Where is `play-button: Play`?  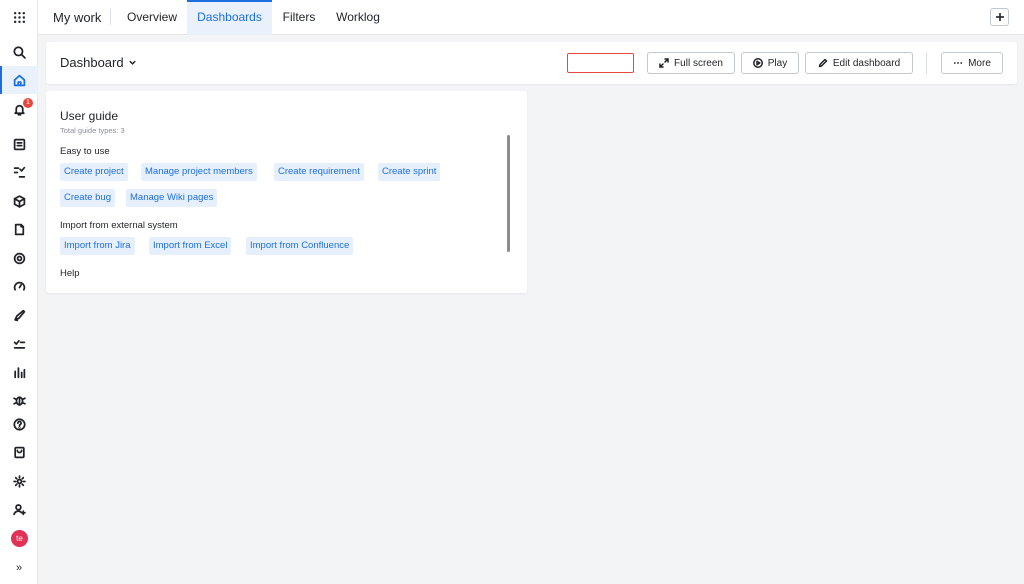
play-button: Play is located at coordinates (770, 63).